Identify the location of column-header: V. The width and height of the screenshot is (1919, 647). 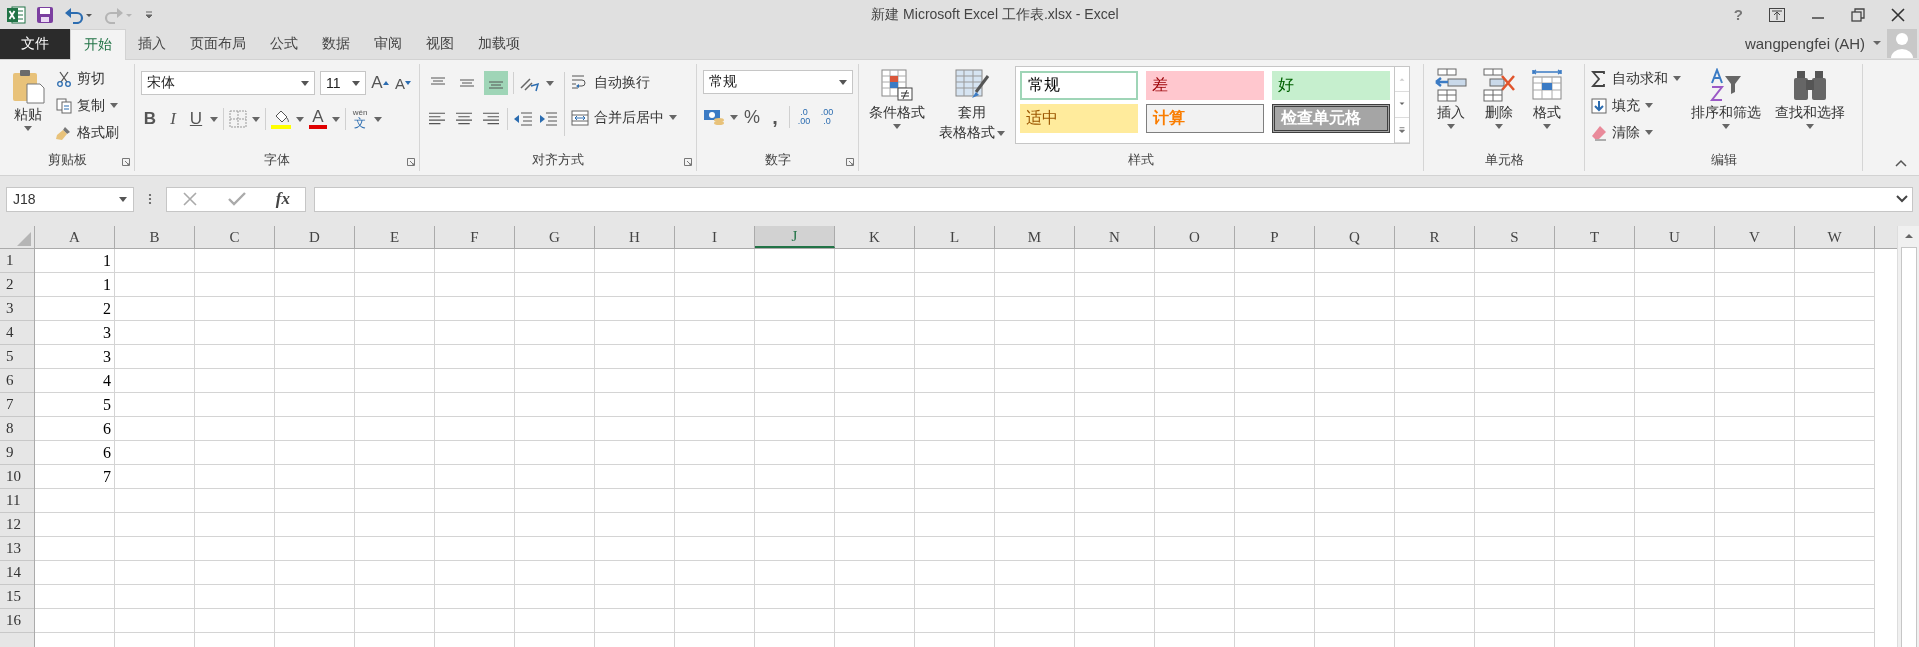
(1755, 237).